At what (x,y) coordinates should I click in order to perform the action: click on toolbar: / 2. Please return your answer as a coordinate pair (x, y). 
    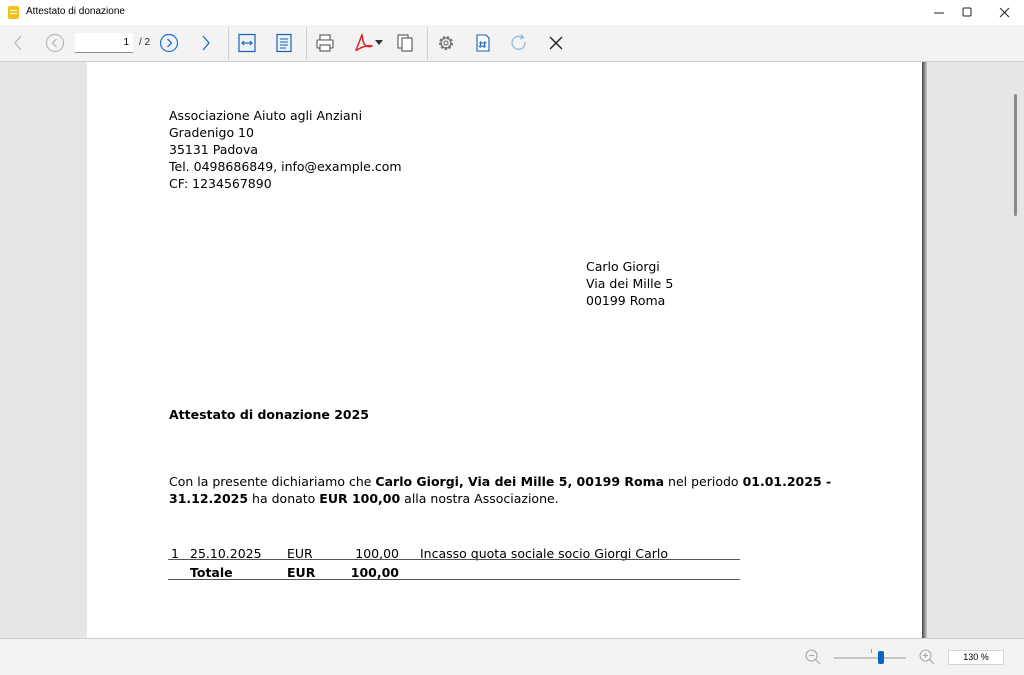
    Looking at the image, I should click on (512, 43).